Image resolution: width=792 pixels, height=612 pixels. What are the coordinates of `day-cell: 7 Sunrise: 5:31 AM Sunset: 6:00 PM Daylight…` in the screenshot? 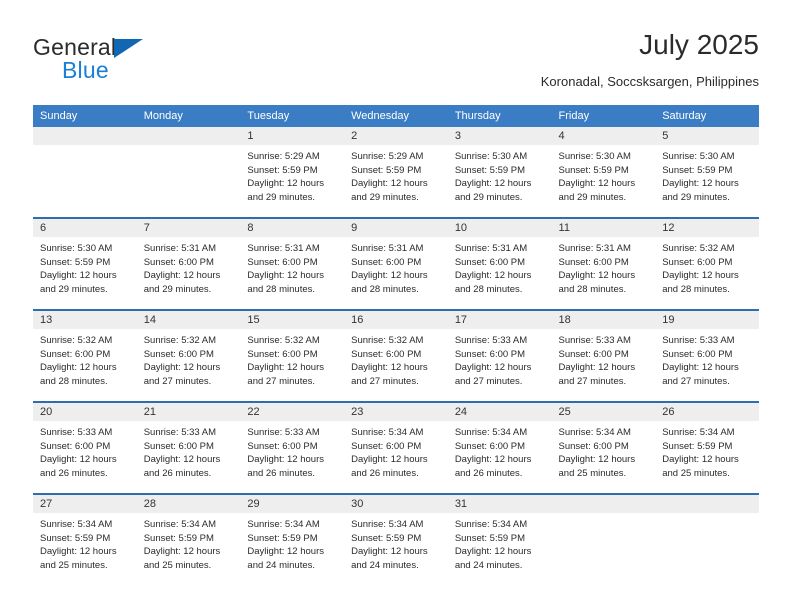 It's located at (188, 263).